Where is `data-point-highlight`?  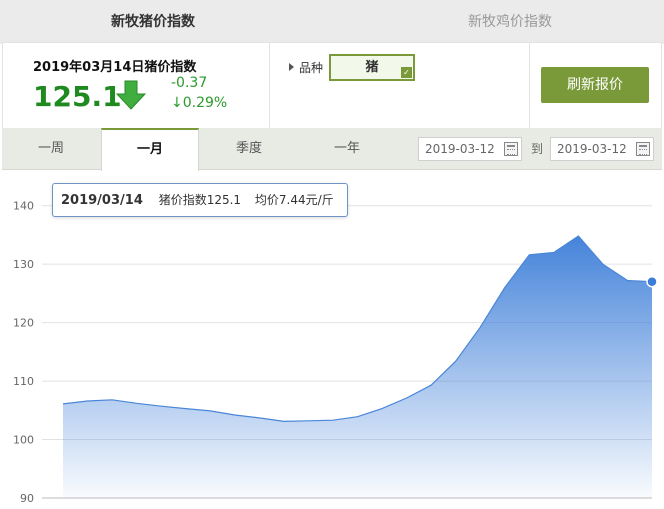 data-point-highlight is located at coordinates (652, 281).